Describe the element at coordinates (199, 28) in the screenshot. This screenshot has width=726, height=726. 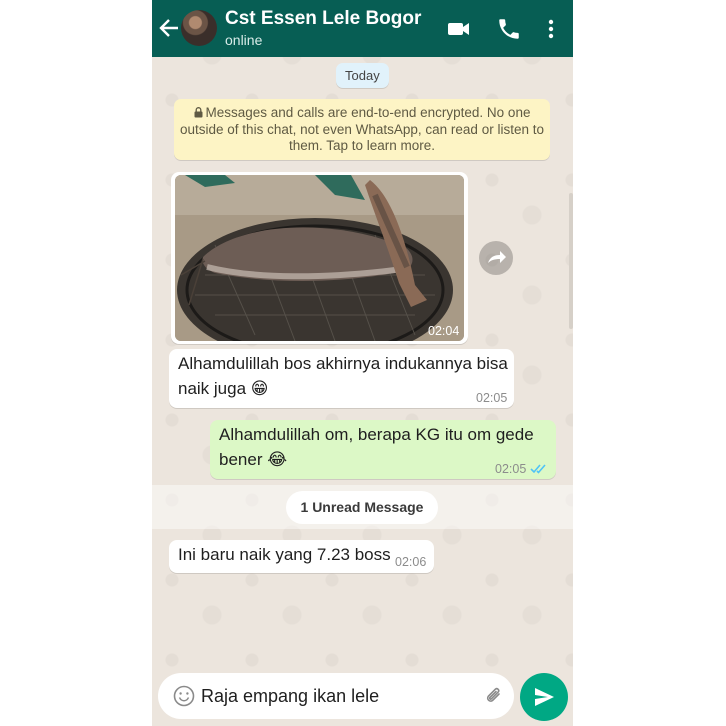
I see `contact-avatar` at that location.